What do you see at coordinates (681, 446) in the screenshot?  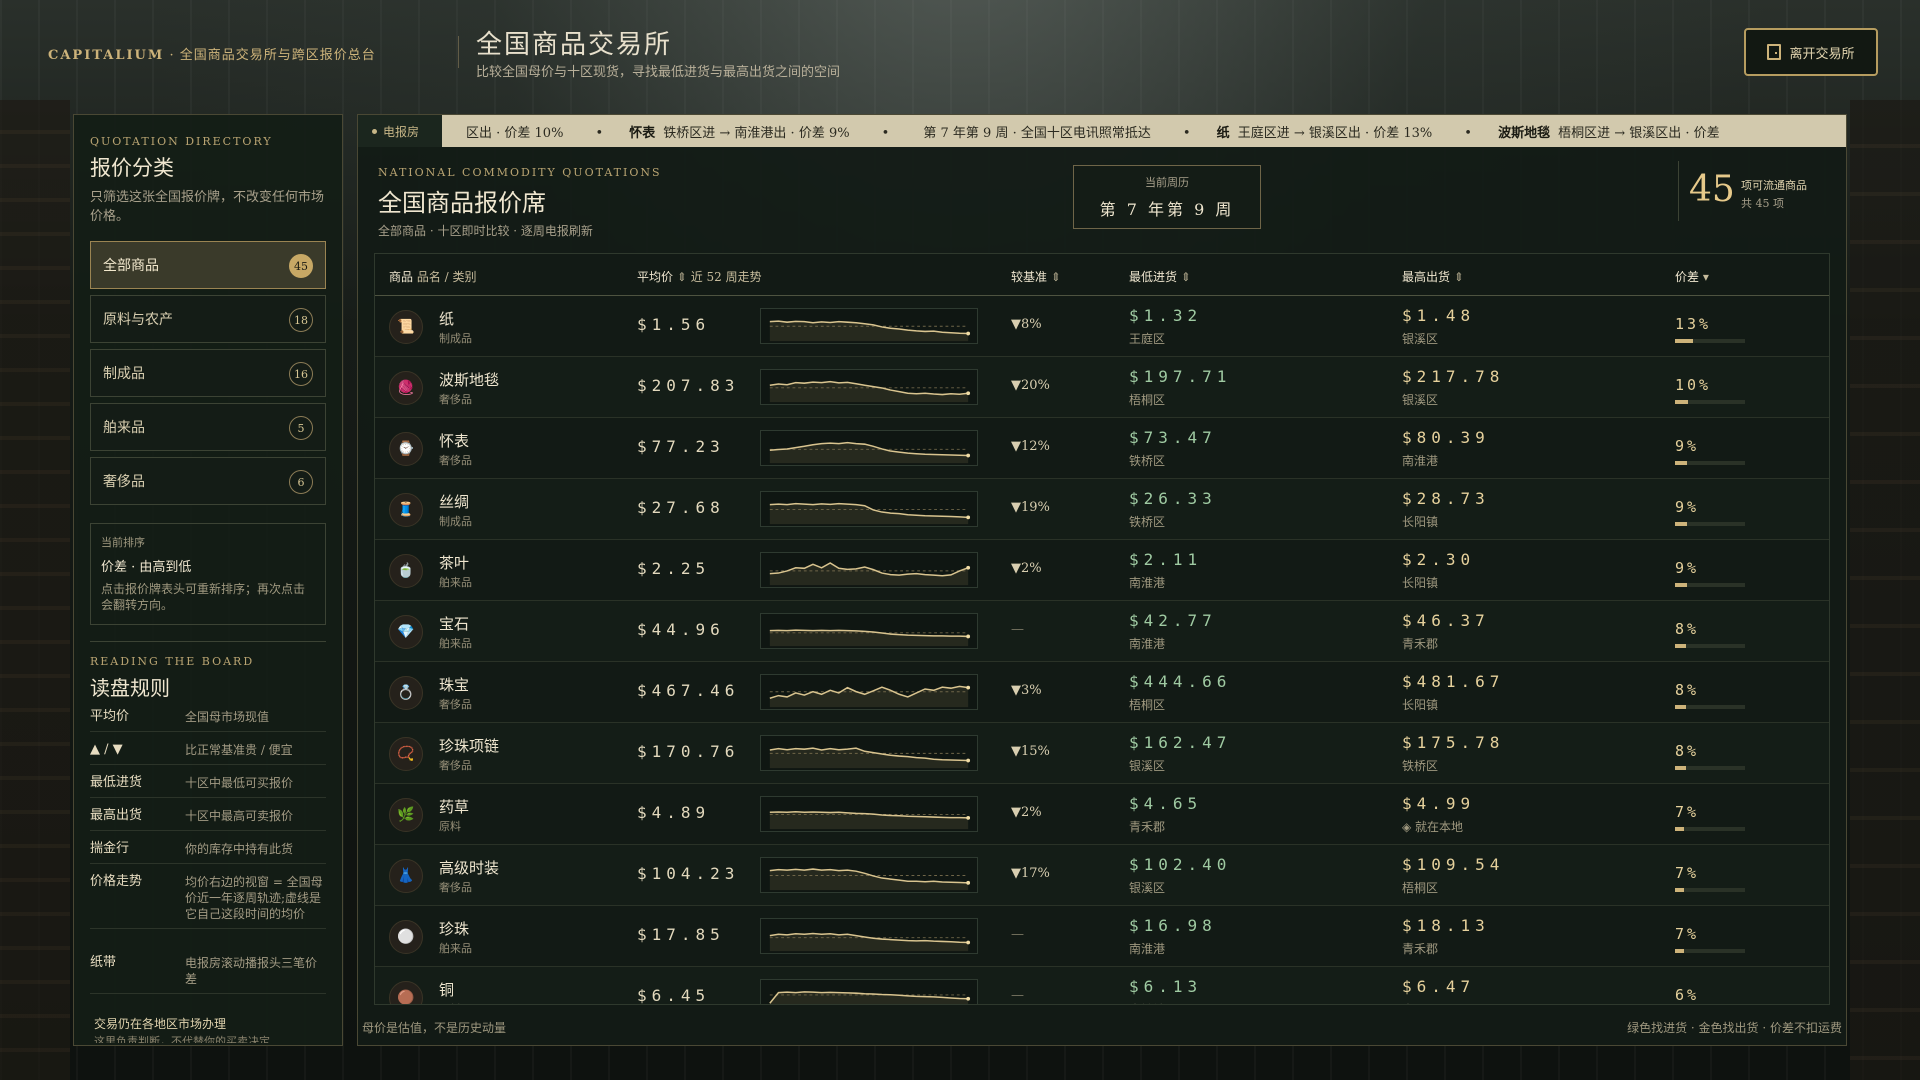 I see `avg-price: $77.23` at bounding box center [681, 446].